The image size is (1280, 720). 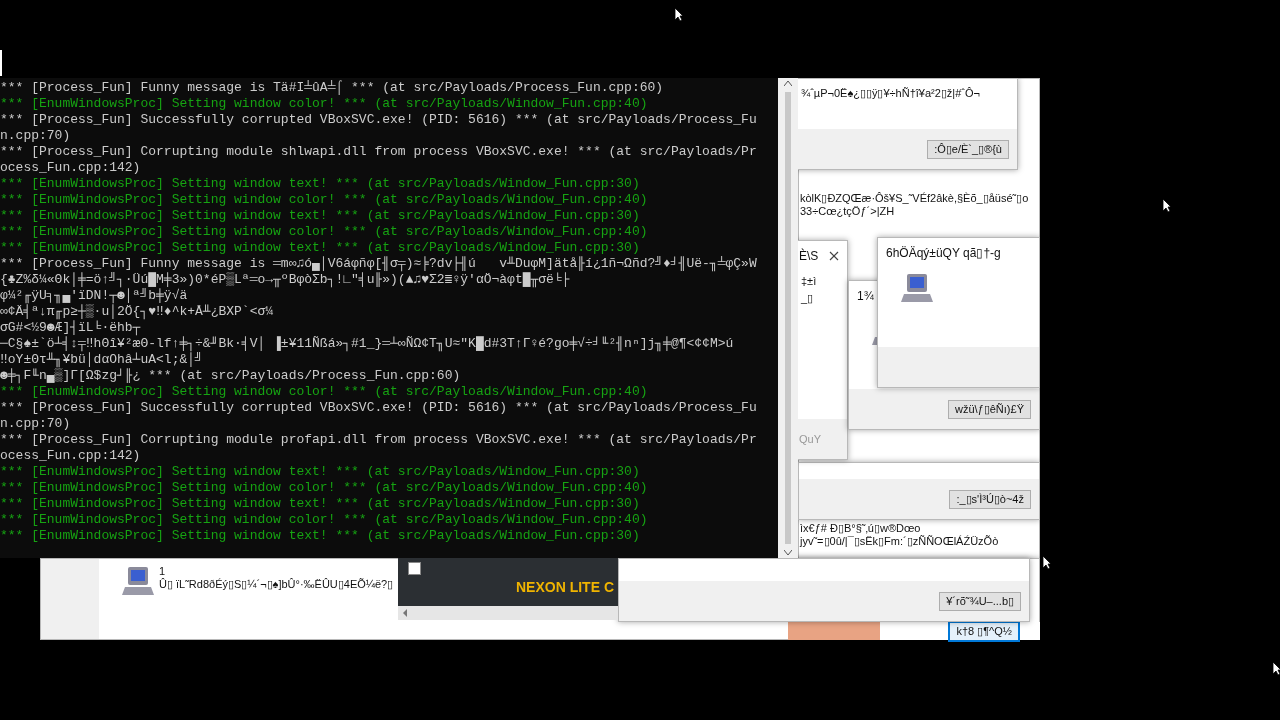 What do you see at coordinates (137, 312) in the screenshot?
I see `log-line: ∞¢Ä╡ª↓π╓p≥┼▒·u│2Ö{┐♥‼♦^k+Å╨¿BXP`<σ¼` at bounding box center [137, 312].